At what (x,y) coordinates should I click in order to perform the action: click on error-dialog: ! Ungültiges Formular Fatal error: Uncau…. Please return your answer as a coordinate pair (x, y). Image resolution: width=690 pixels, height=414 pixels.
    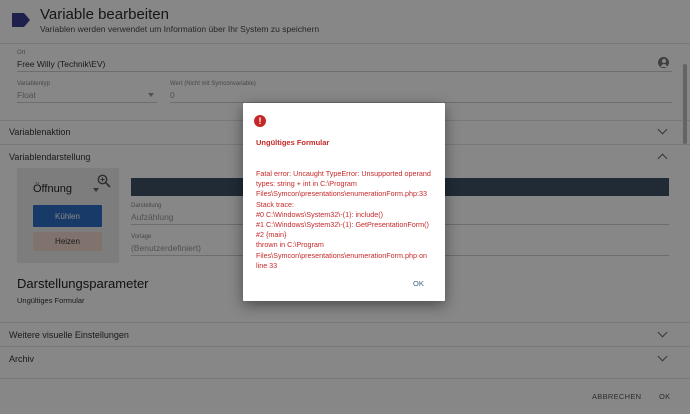
    Looking at the image, I should click on (344, 202).